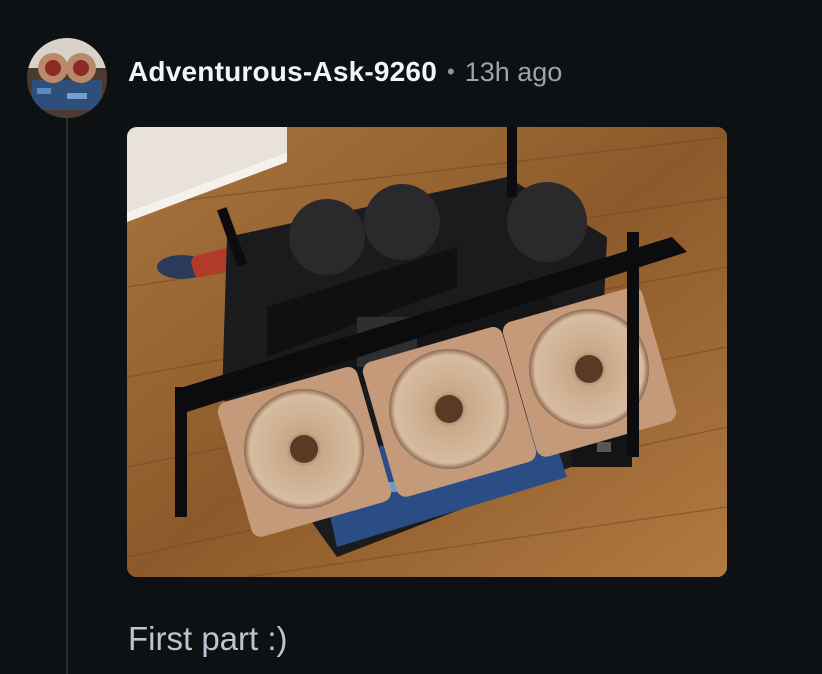 The width and height of the screenshot is (822, 674). What do you see at coordinates (208, 638) in the screenshot?
I see `comment-body: First part :)` at bounding box center [208, 638].